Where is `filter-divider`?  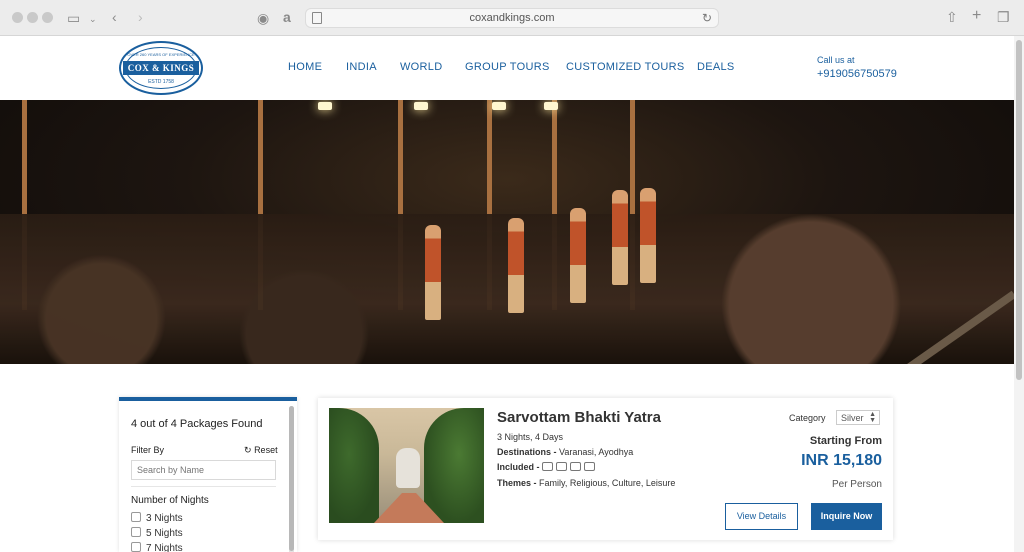 filter-divider is located at coordinates (203, 486).